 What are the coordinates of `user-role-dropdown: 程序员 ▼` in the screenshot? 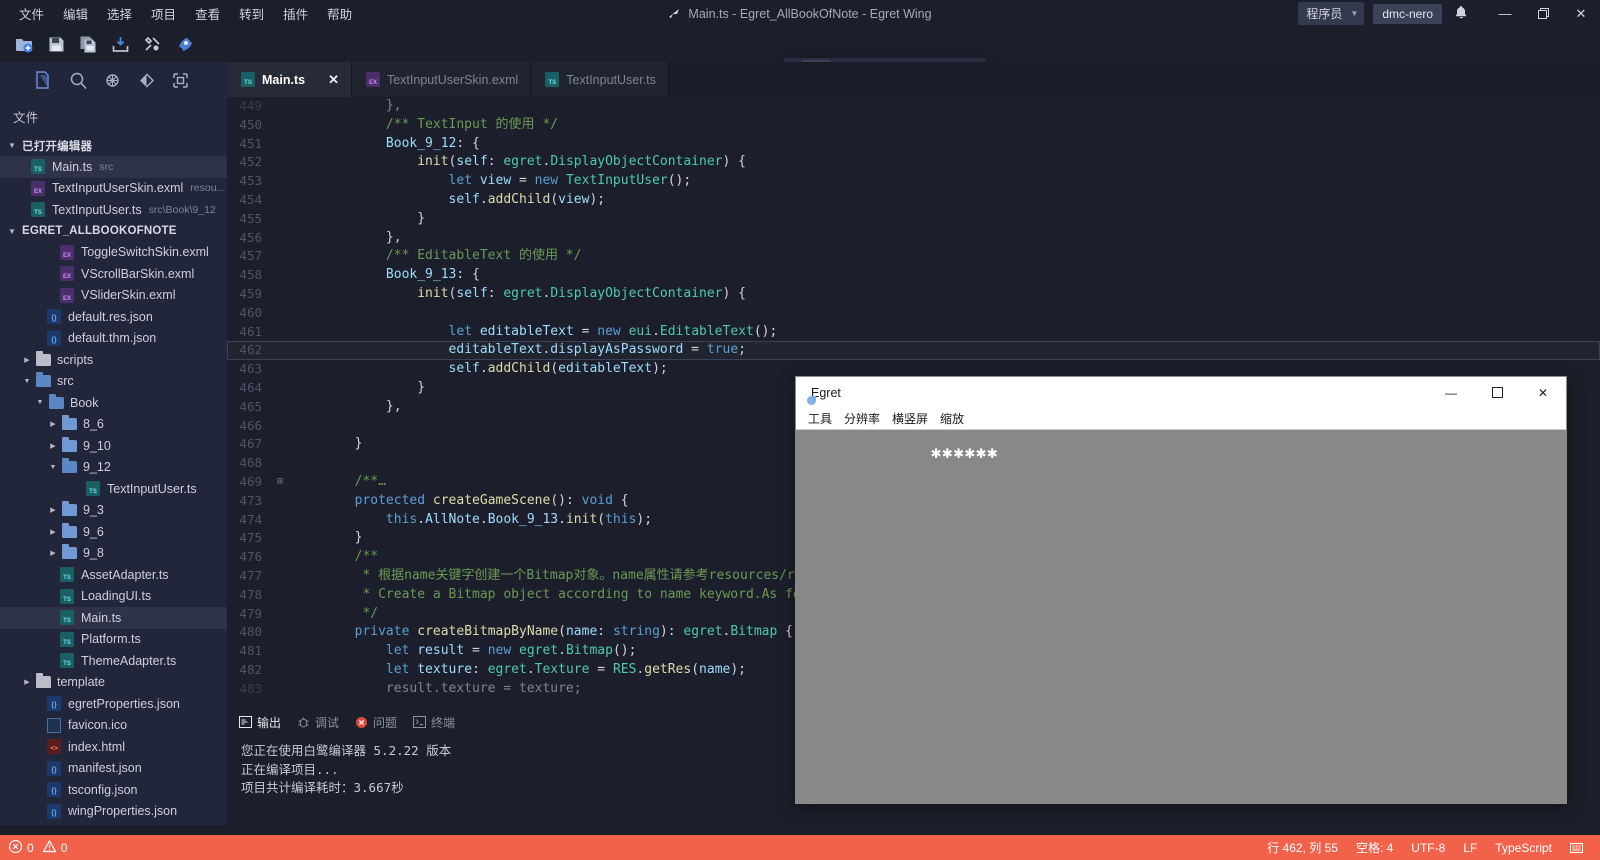 It's located at (1331, 13).